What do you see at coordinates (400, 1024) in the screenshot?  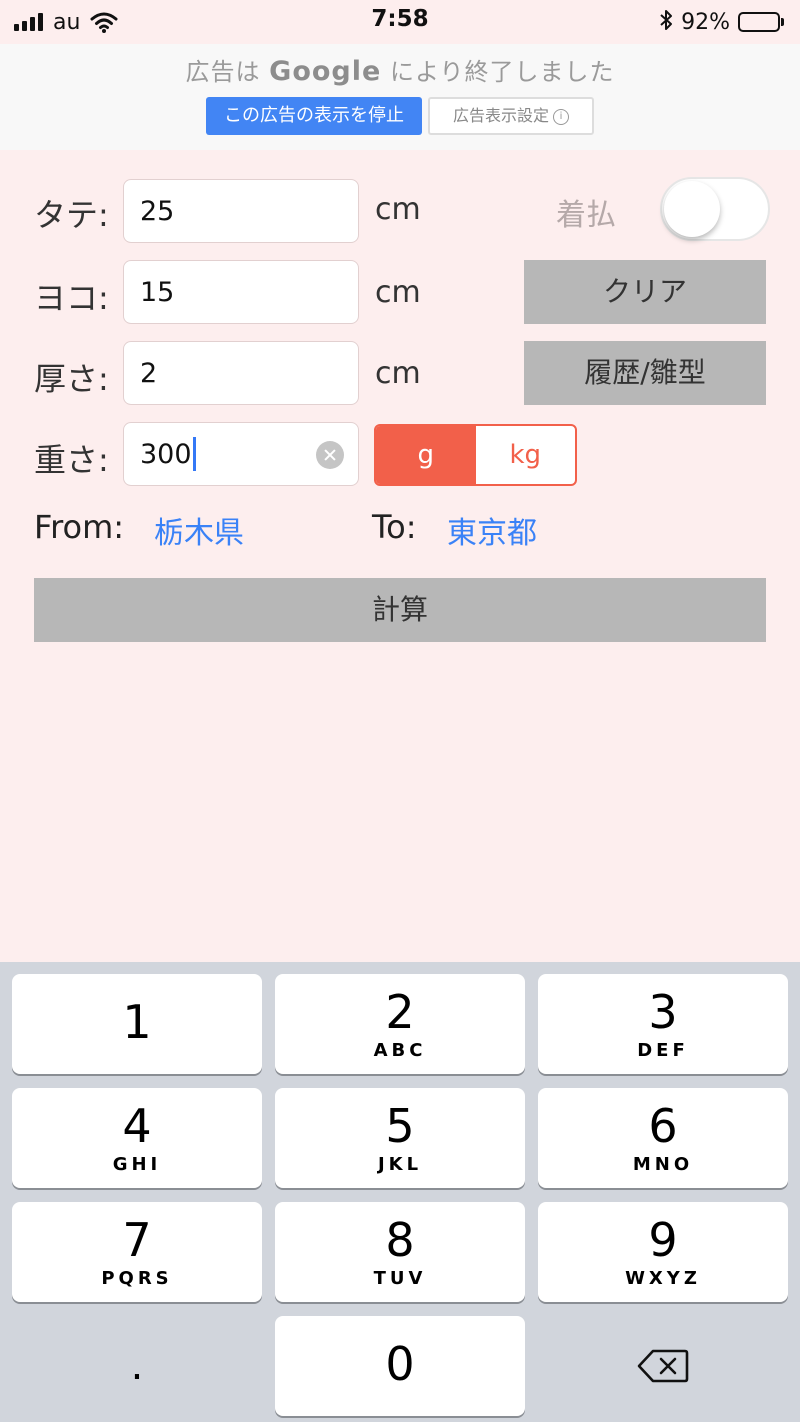 I see `key-2: 2 ABC` at bounding box center [400, 1024].